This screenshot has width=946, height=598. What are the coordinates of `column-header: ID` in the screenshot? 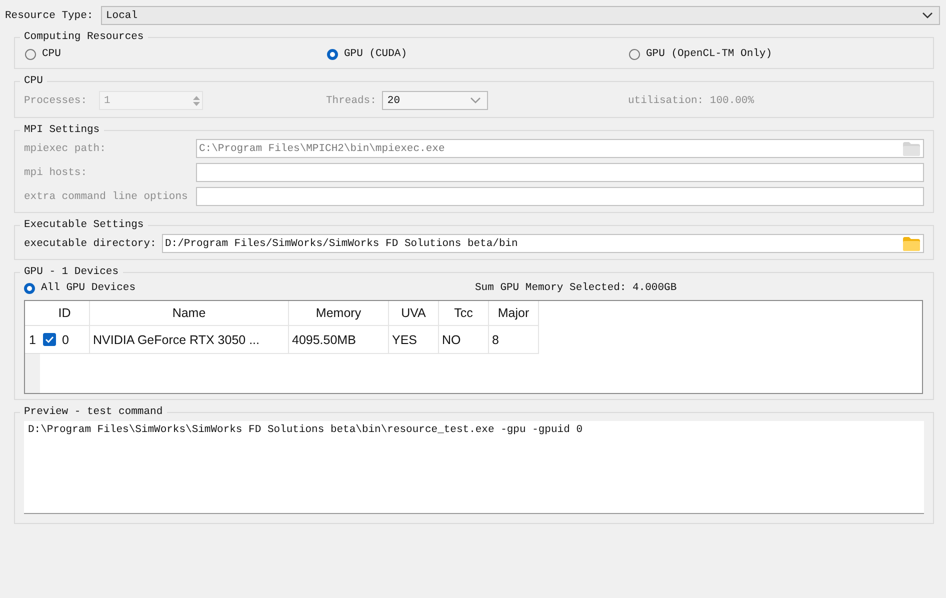 It's located at (65, 313).